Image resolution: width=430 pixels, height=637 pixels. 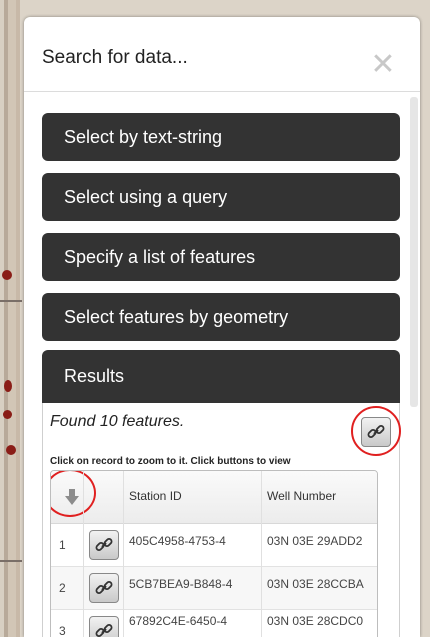 I want to click on well-number-cell: 03N 03E 28CDC0, so click(x=315, y=621).